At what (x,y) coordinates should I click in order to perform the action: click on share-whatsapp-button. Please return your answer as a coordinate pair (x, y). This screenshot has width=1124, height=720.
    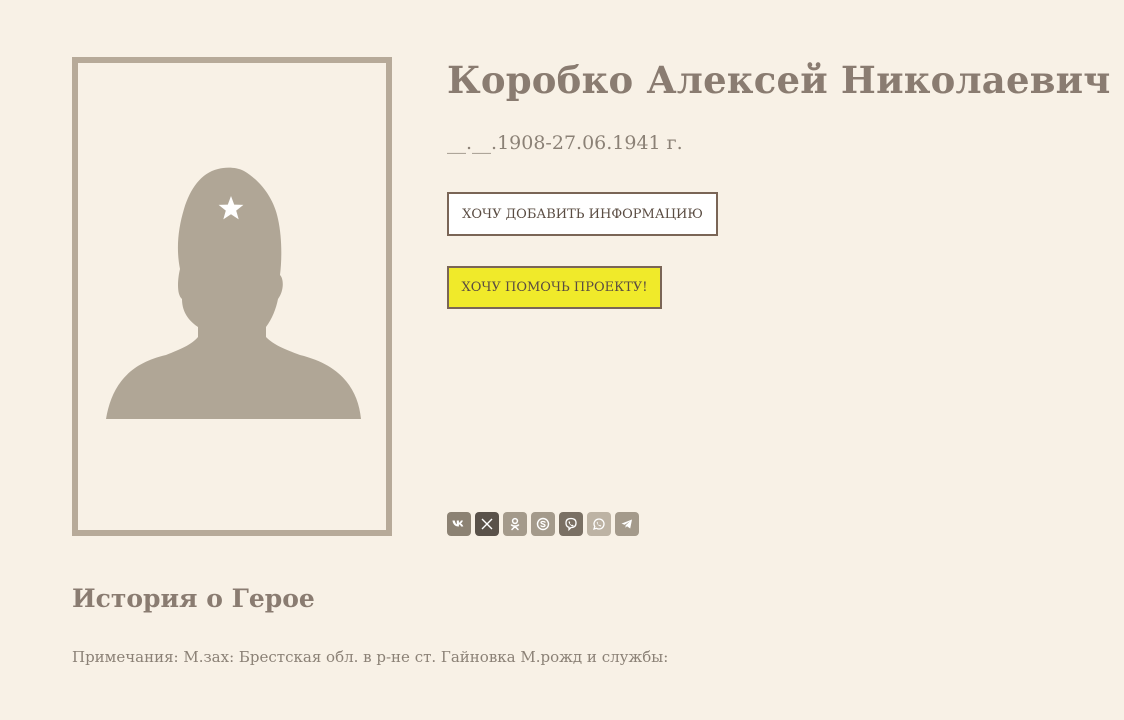
    Looking at the image, I should click on (599, 524).